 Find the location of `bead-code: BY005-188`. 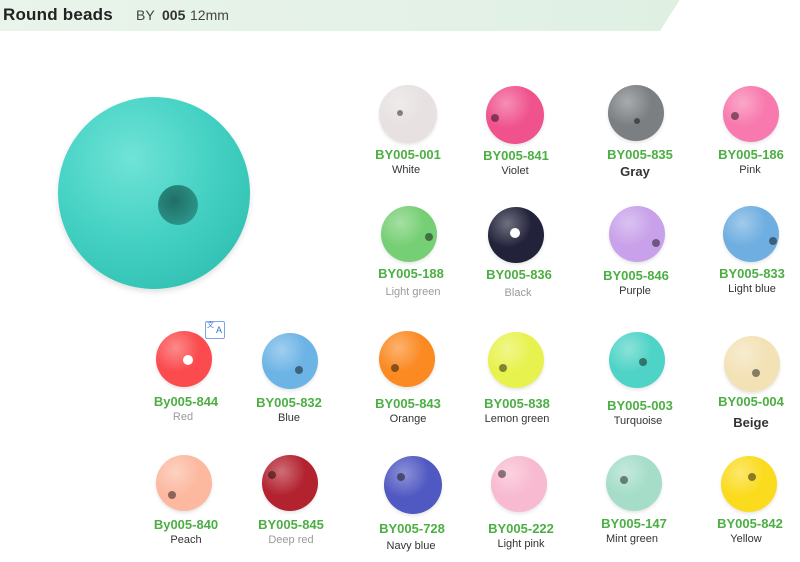

bead-code: BY005-188 is located at coordinates (411, 273).